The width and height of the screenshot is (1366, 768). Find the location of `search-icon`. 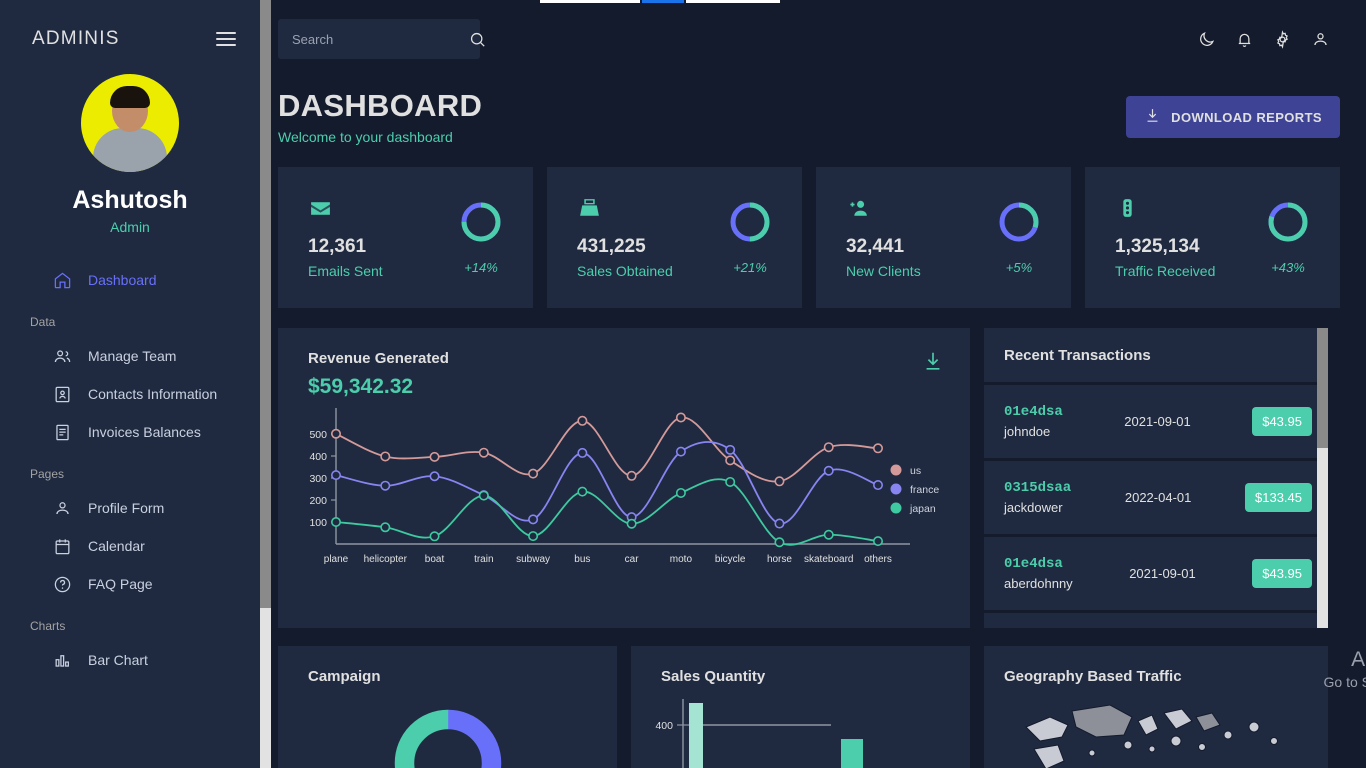

search-icon is located at coordinates (477, 39).